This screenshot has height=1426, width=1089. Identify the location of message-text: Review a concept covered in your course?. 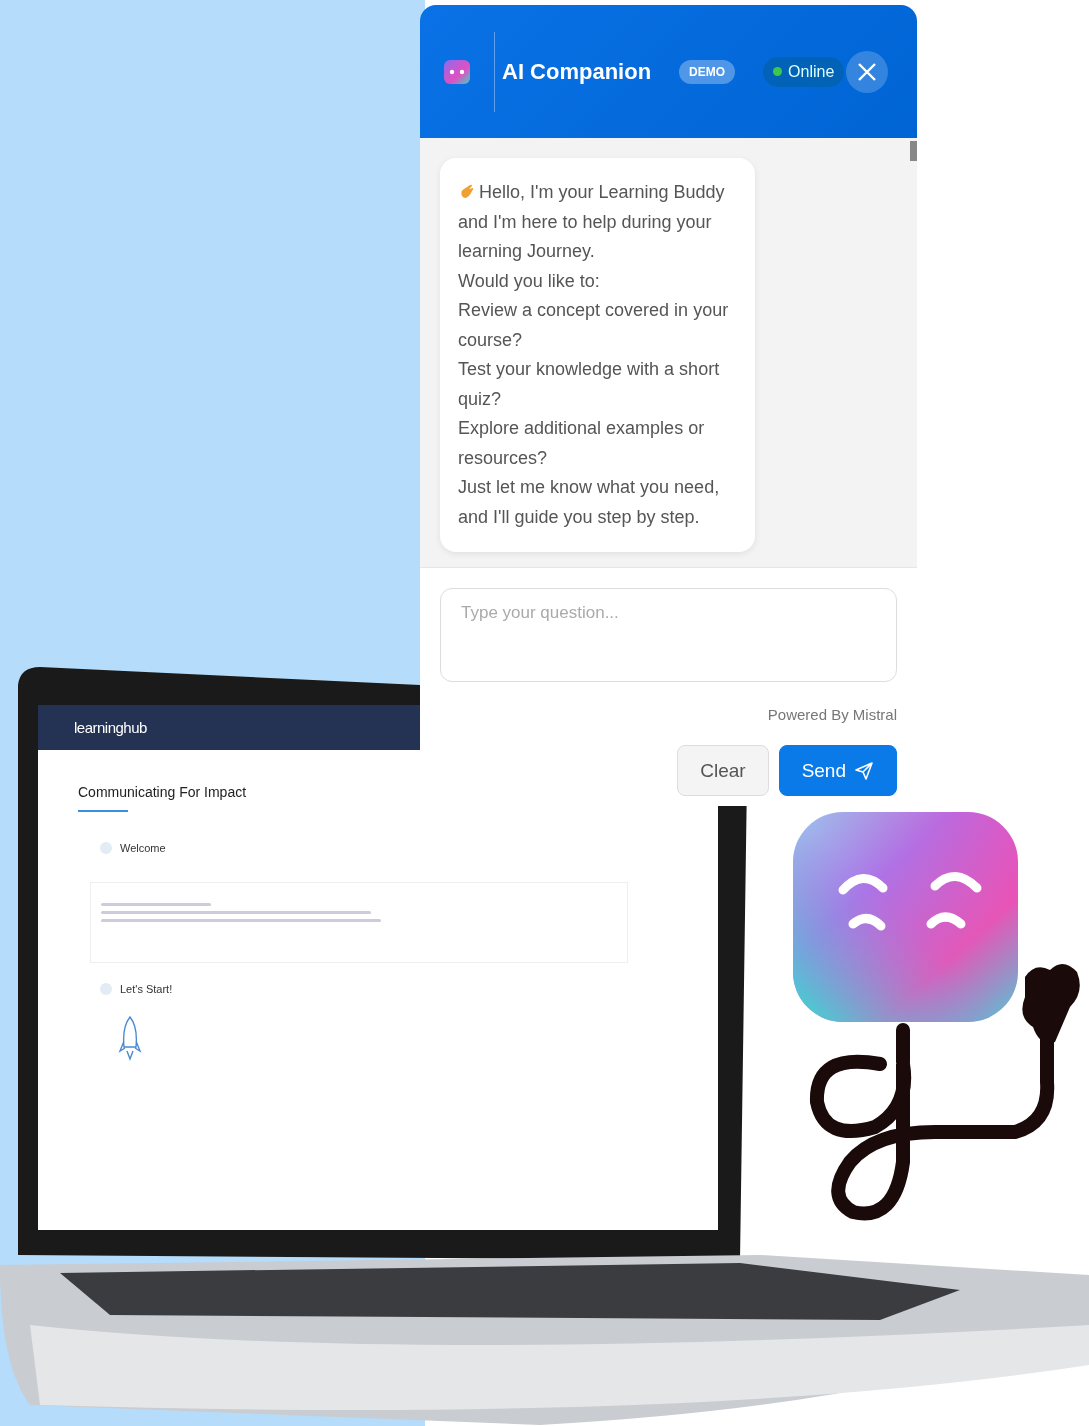
(594, 325).